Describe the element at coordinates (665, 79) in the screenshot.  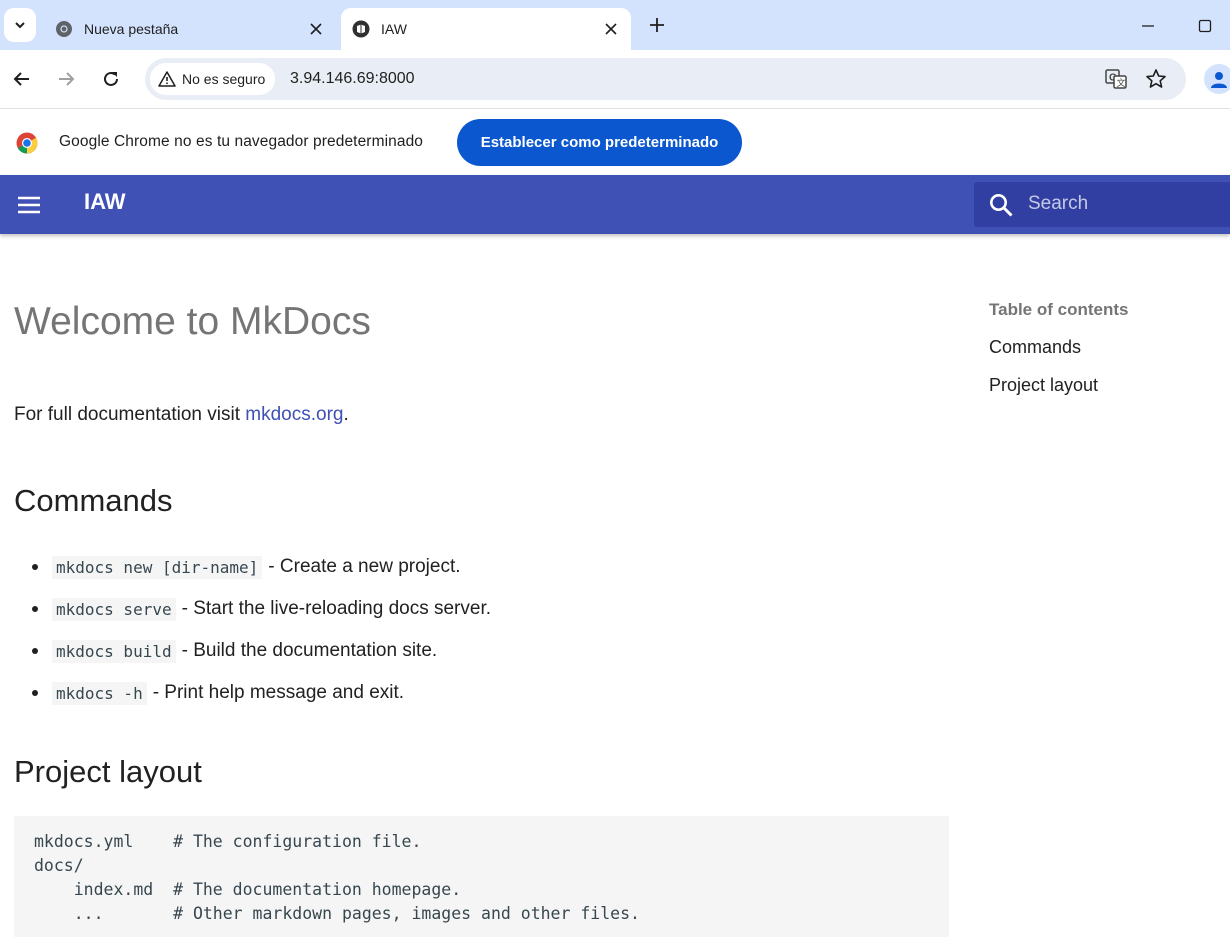
I see `address-bar: No es seguro 3.94.146.69:8000 G文` at that location.